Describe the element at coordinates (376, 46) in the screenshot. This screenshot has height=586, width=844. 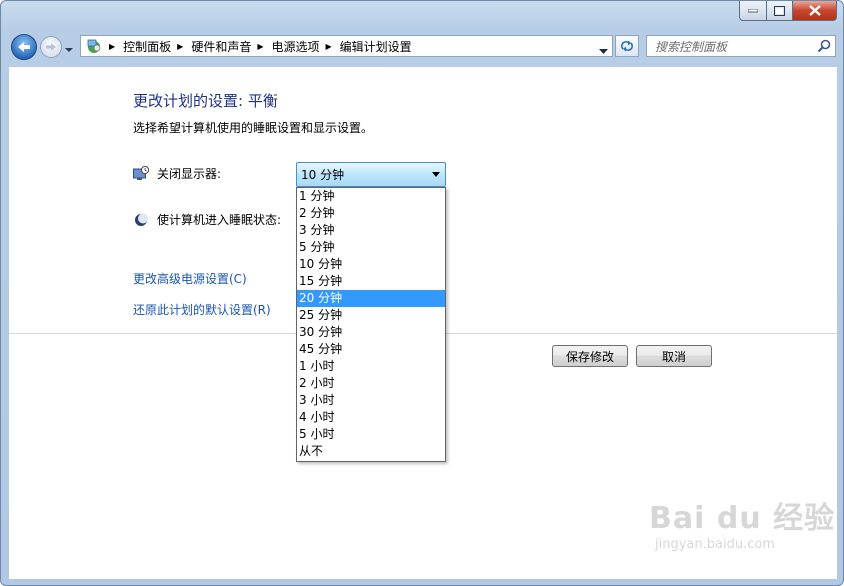
I see `breadcrumb-edit-plan: 编辑计划设置` at that location.